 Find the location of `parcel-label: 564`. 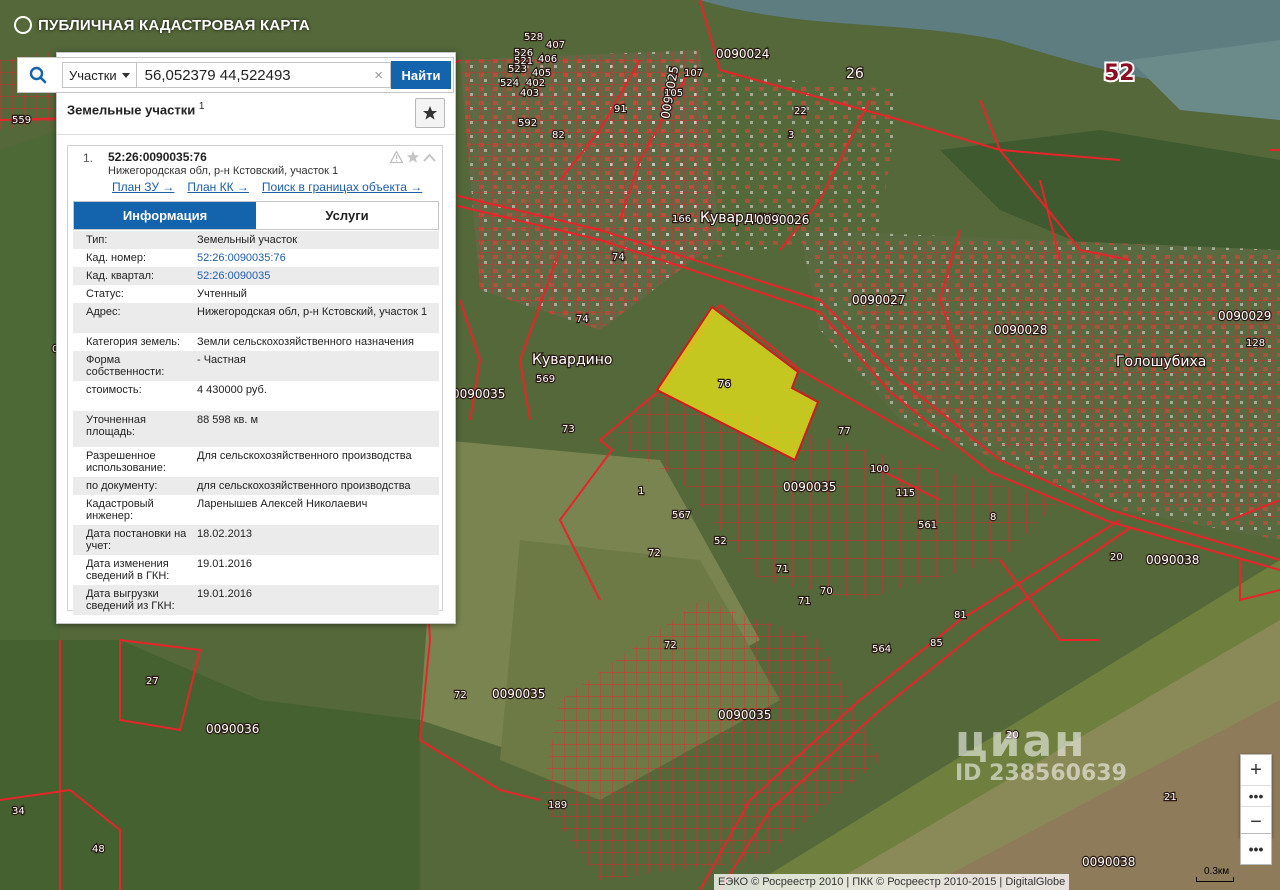

parcel-label: 564 is located at coordinates (881, 649).